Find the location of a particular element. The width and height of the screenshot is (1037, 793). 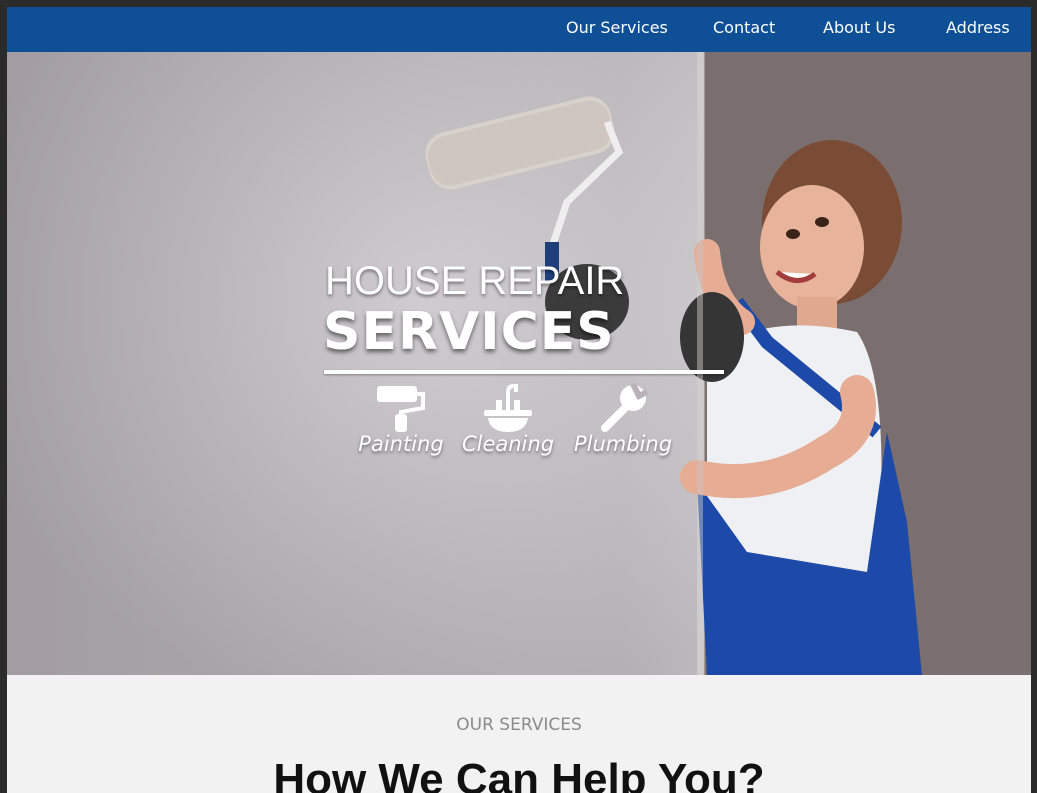

nav-about-us: About Us is located at coordinates (859, 29).